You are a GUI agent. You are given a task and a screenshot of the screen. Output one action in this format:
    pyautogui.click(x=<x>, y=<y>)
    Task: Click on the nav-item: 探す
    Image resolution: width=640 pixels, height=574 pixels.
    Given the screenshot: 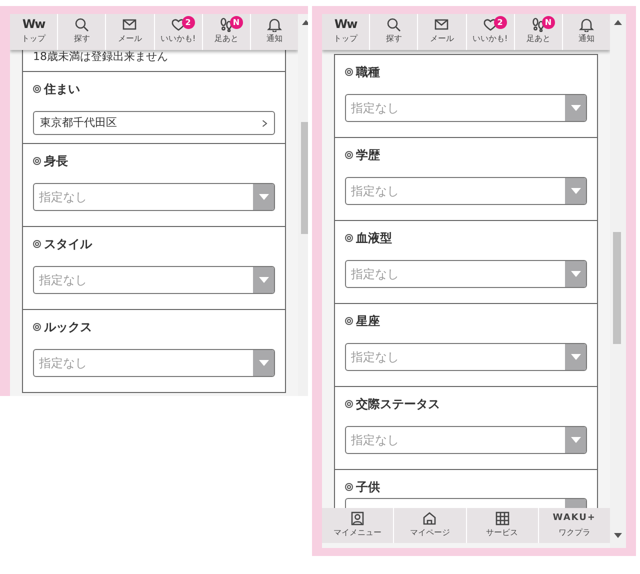 What is the action you would take?
    pyautogui.click(x=394, y=32)
    